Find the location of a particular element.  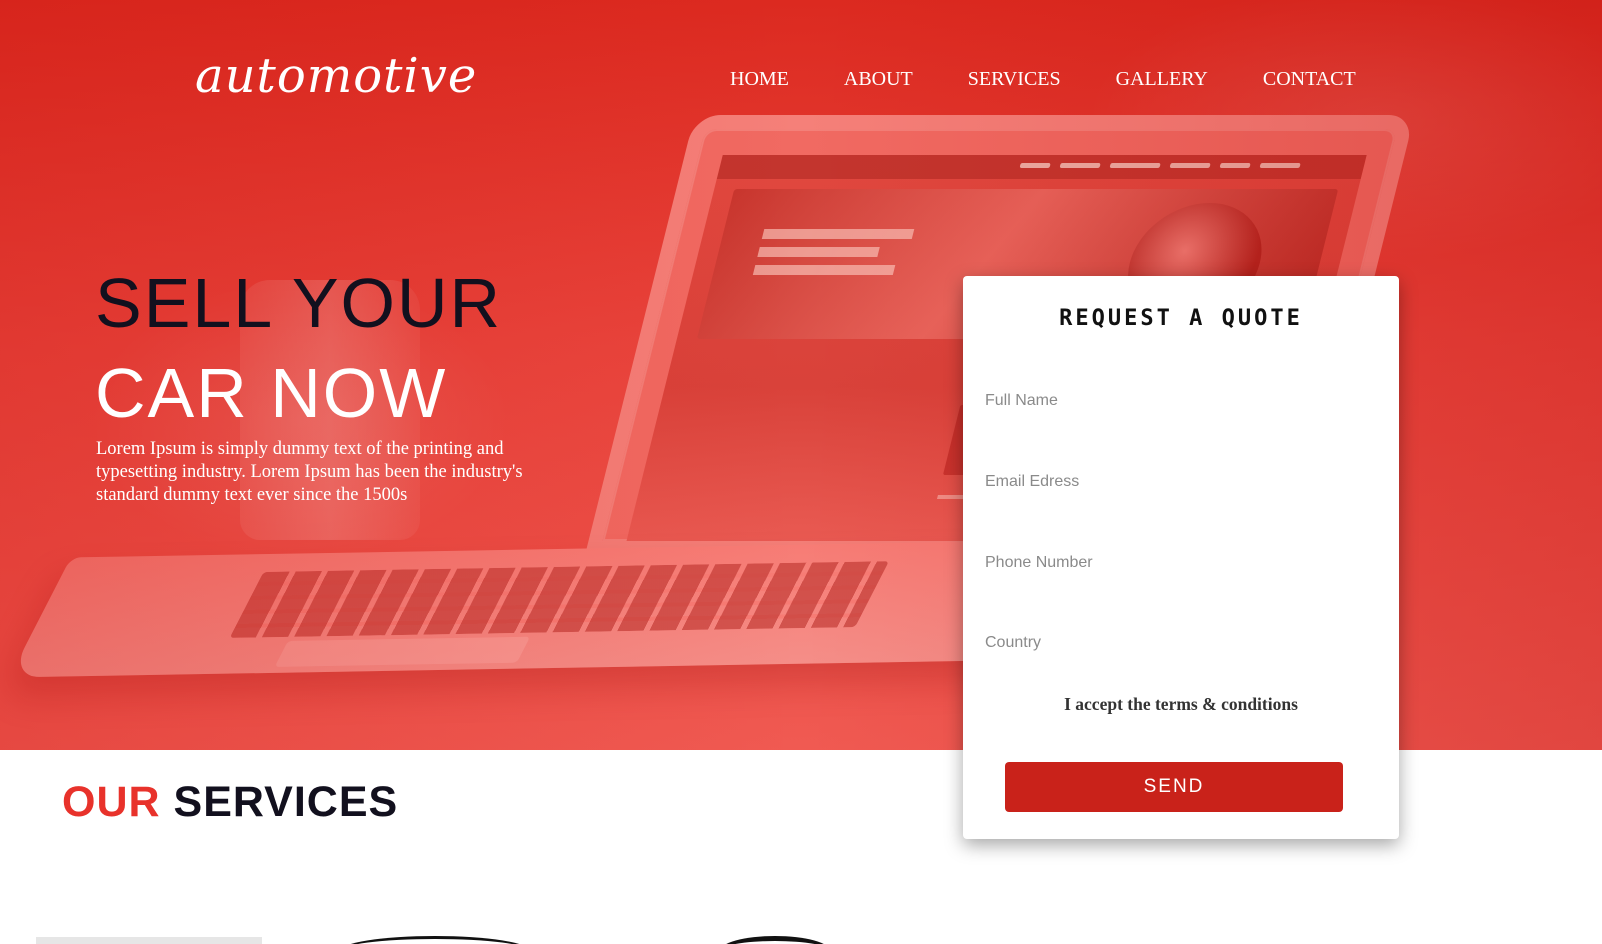

send-button: SEND is located at coordinates (1174, 787).